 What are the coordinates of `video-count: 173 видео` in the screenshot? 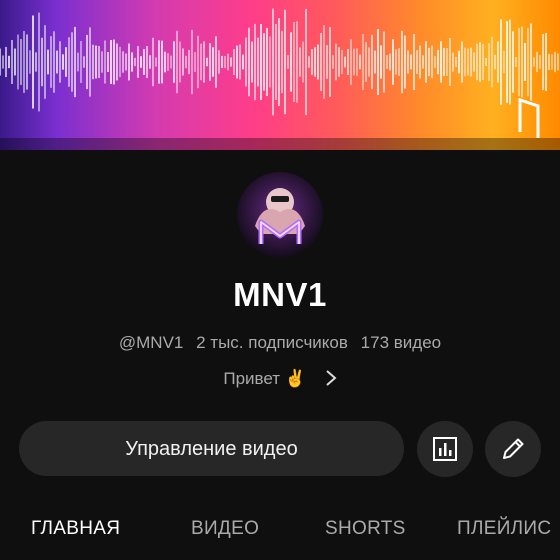 It's located at (401, 342).